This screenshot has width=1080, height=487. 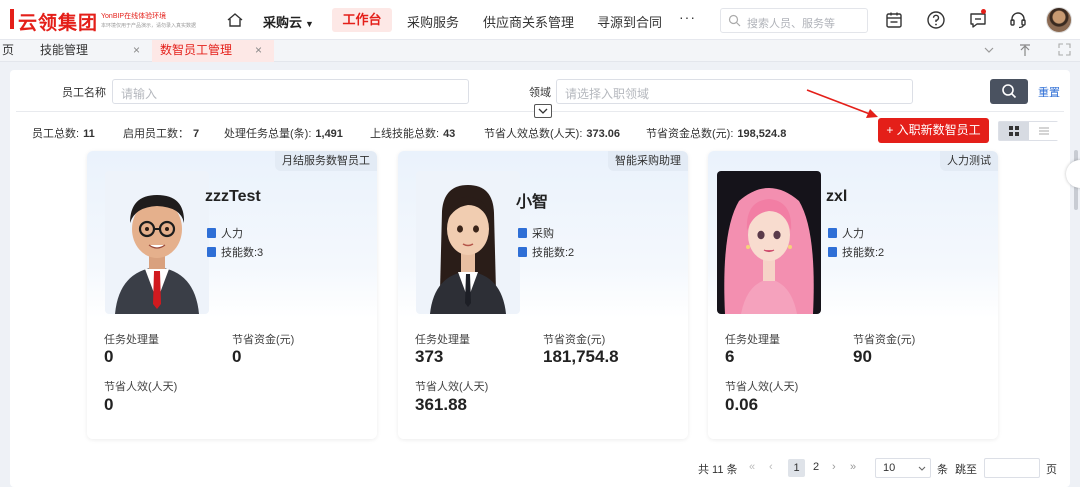 What do you see at coordinates (235, 20) in the screenshot?
I see `home-icon` at bounding box center [235, 20].